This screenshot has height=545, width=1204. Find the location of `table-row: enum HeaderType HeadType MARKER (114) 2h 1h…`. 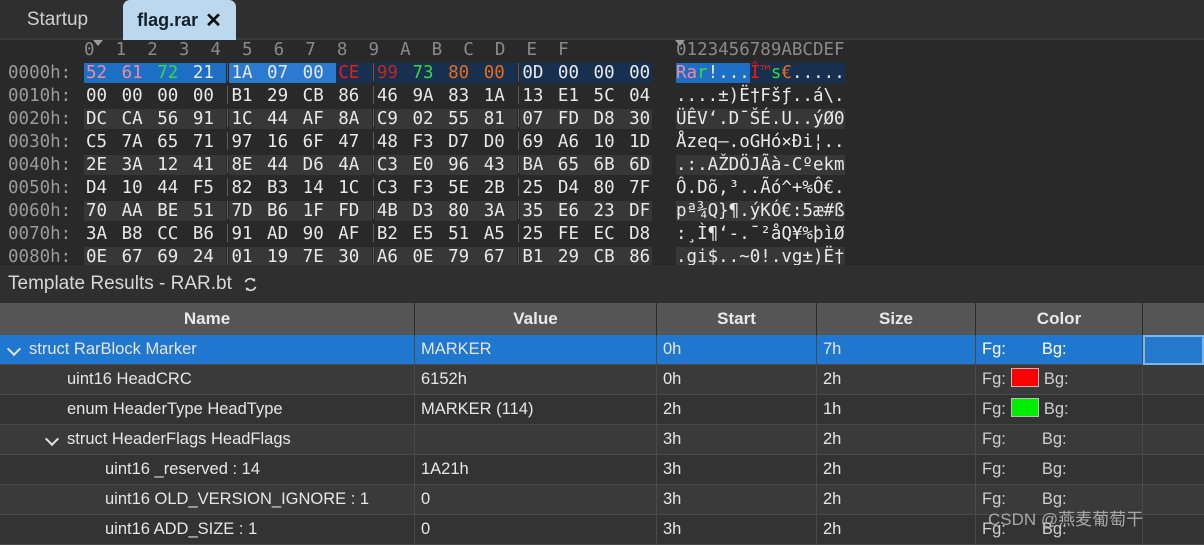

table-row: enum HeaderType HeadType MARKER (114) 2h 1h… is located at coordinates (602, 410).